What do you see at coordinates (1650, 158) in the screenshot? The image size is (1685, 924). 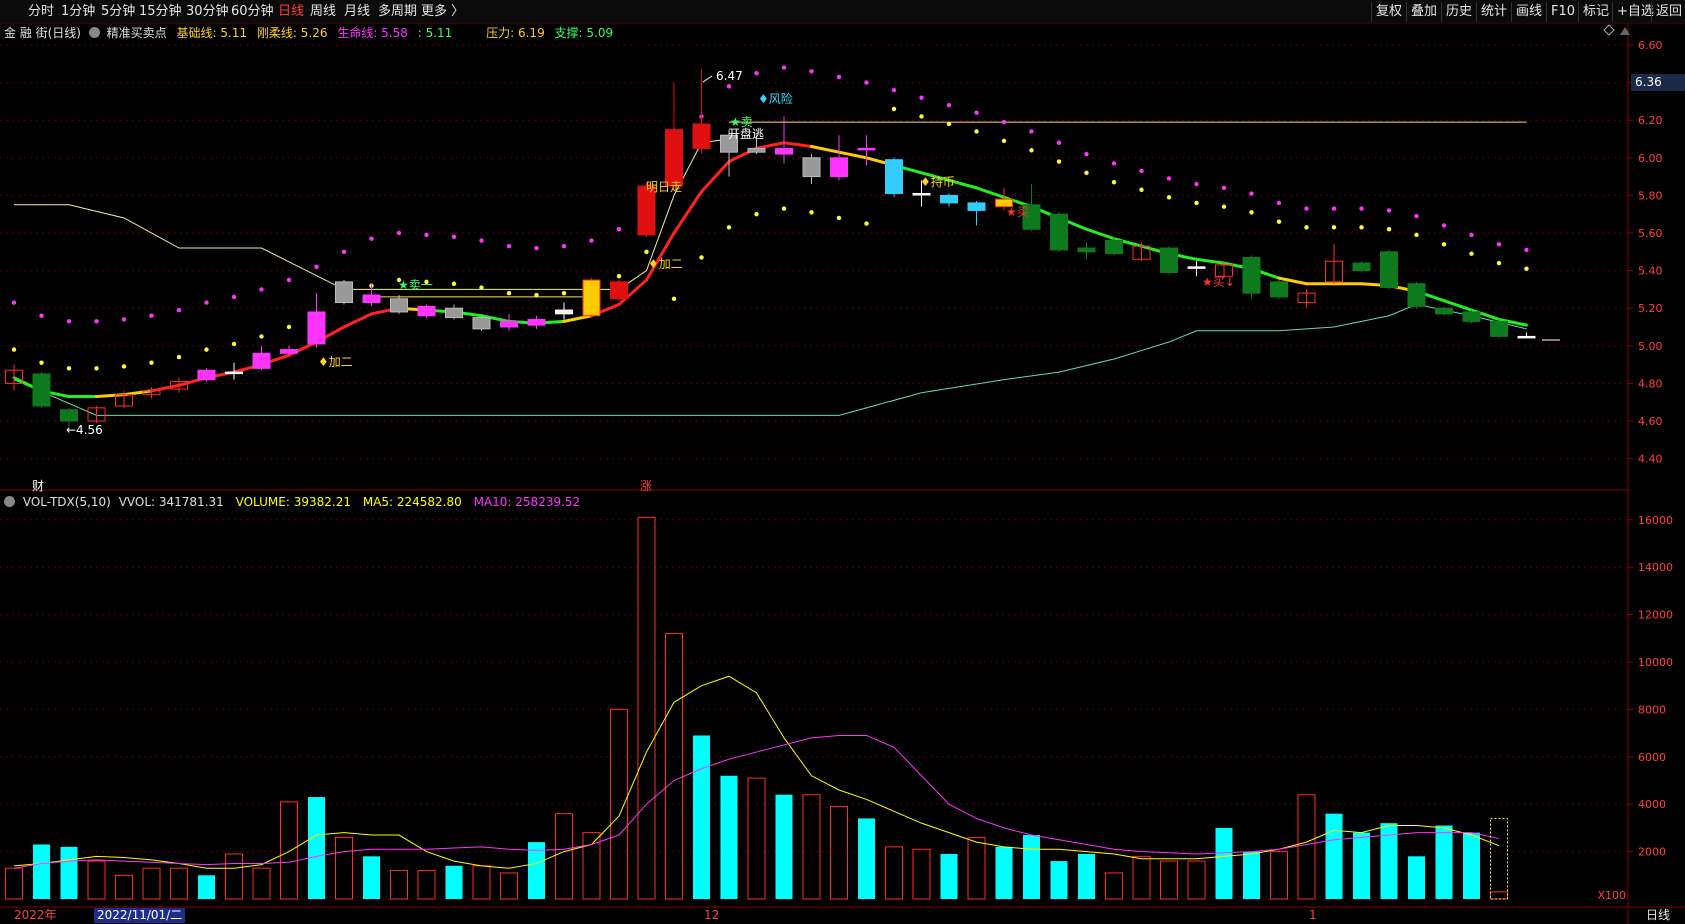 I see `price-axis-label: 6.00` at bounding box center [1650, 158].